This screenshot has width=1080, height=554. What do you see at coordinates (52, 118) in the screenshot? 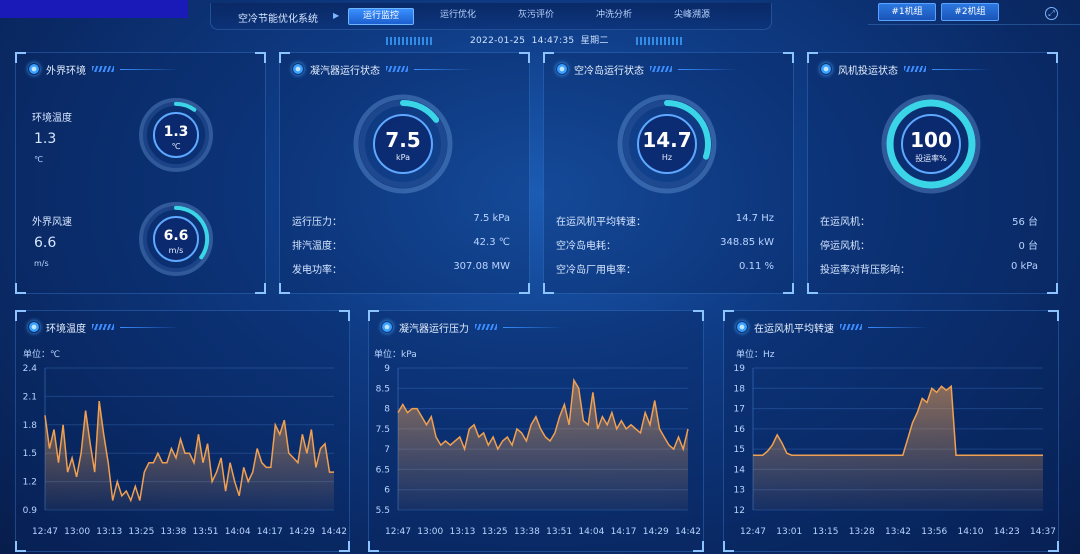
I see `temp-label: 环境温度` at bounding box center [52, 118].